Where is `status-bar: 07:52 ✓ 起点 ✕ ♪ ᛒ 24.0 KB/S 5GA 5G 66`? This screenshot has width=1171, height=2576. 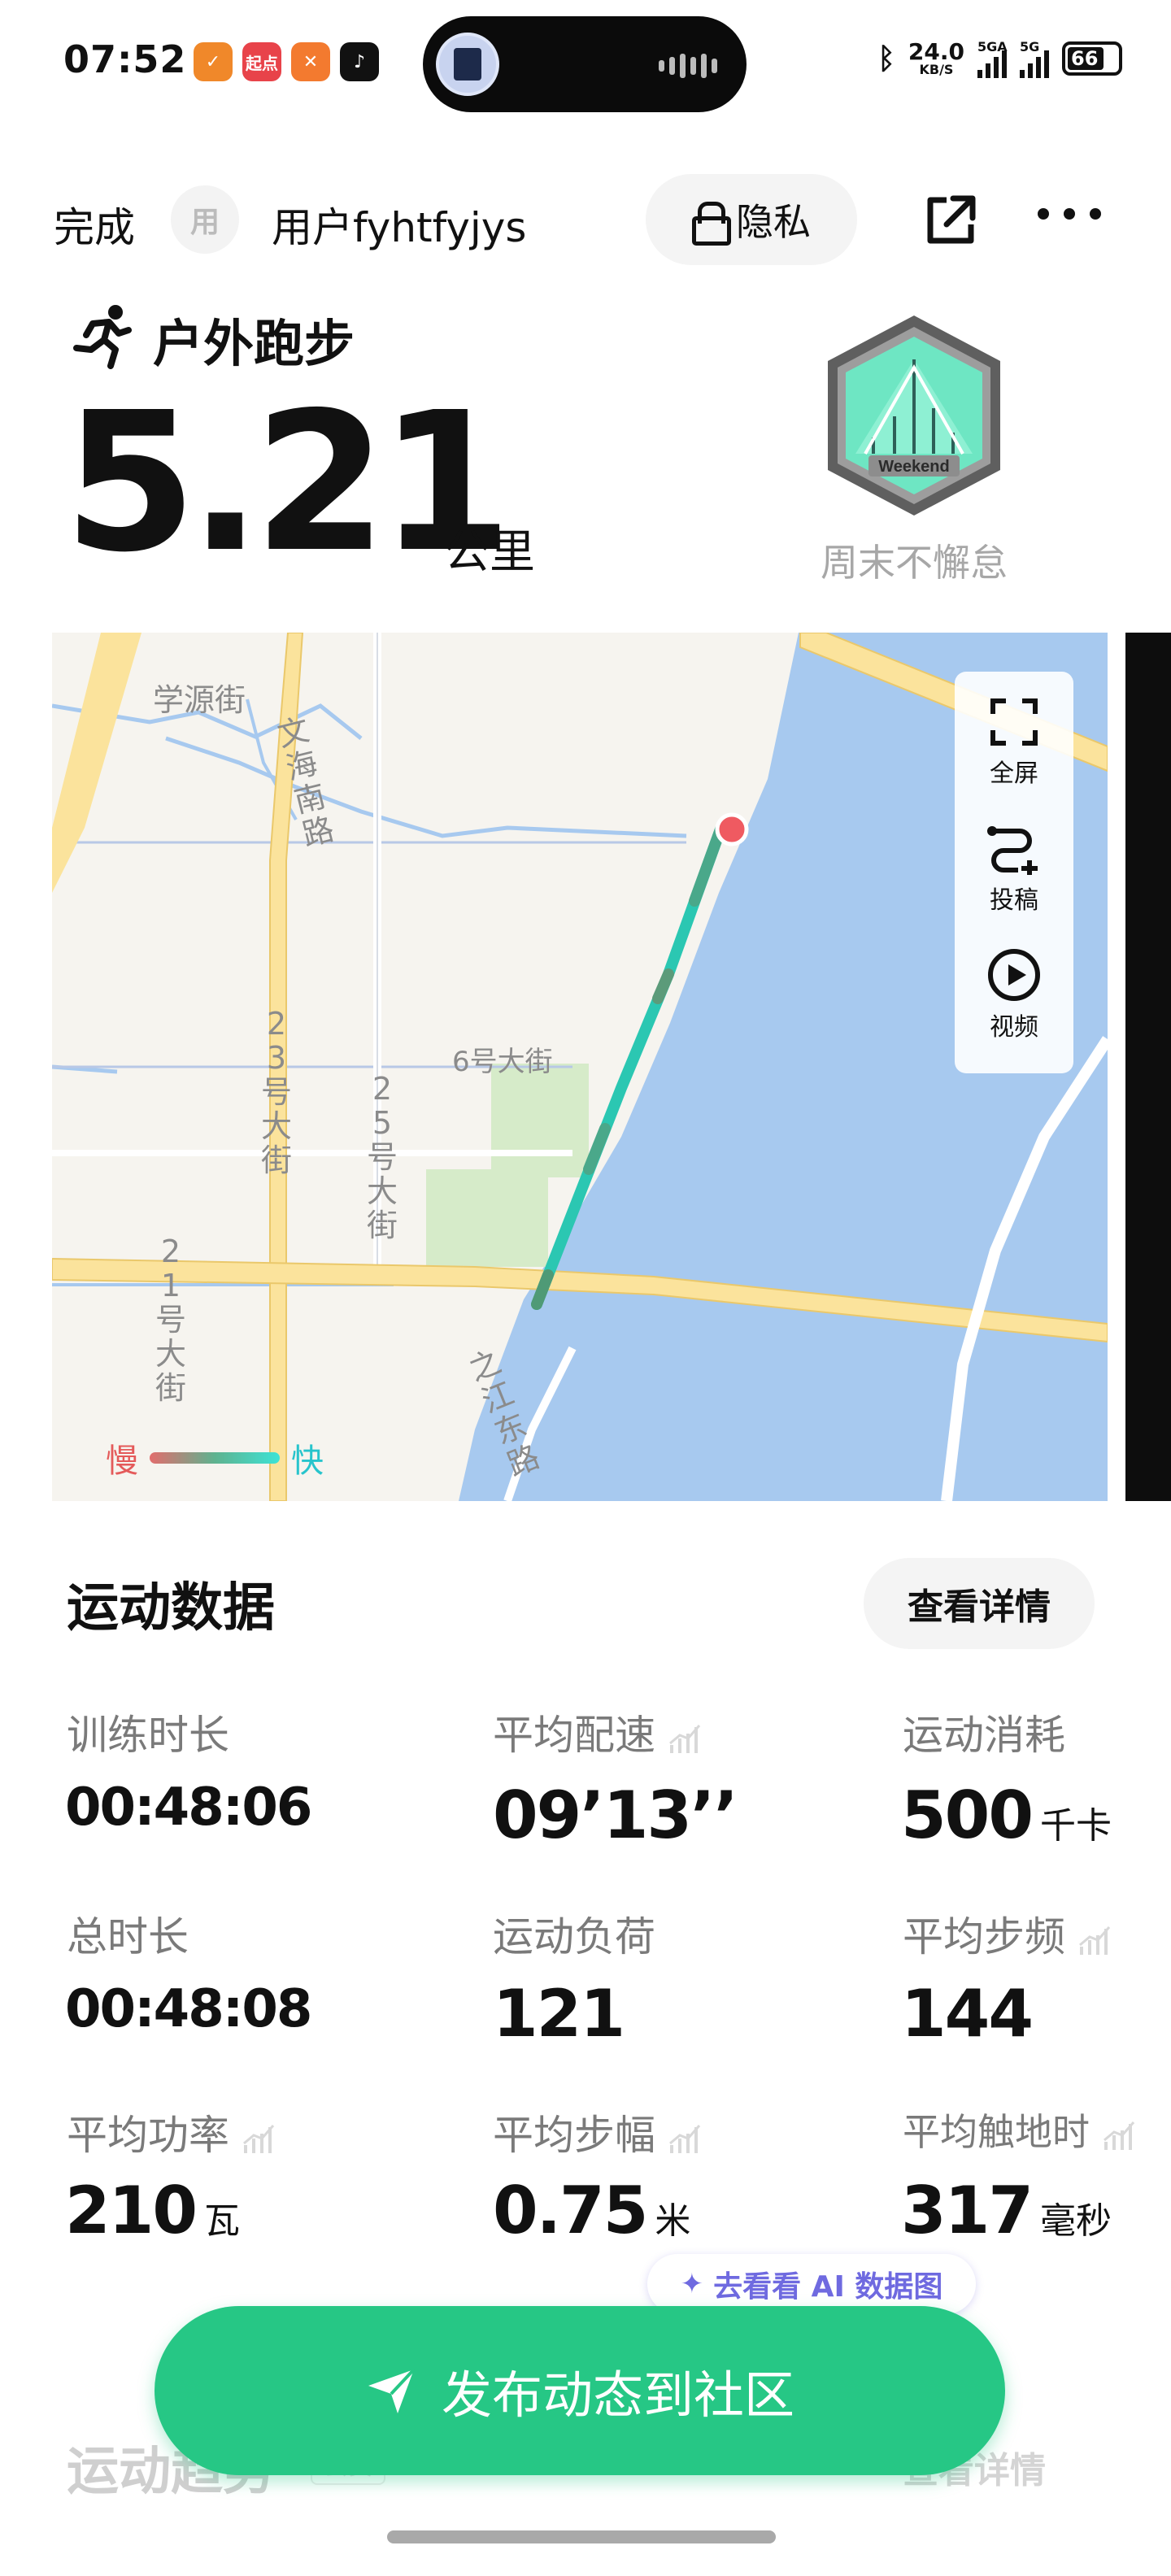 status-bar: 07:52 ✓ 起点 ✕ ♪ ᛒ 24.0 KB/S 5GA 5G 66 is located at coordinates (585, 65).